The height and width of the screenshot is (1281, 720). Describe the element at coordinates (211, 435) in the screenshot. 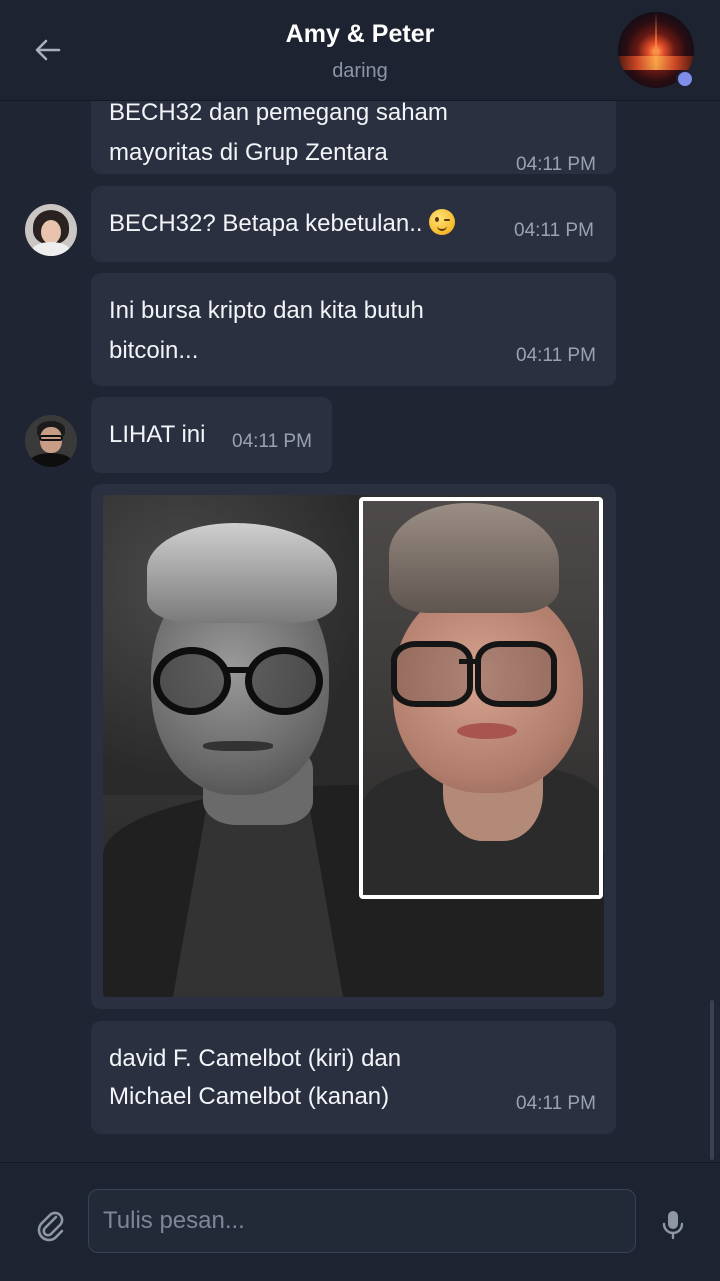

I see `message-bubble: LIHAT ini 04:11 PM` at that location.